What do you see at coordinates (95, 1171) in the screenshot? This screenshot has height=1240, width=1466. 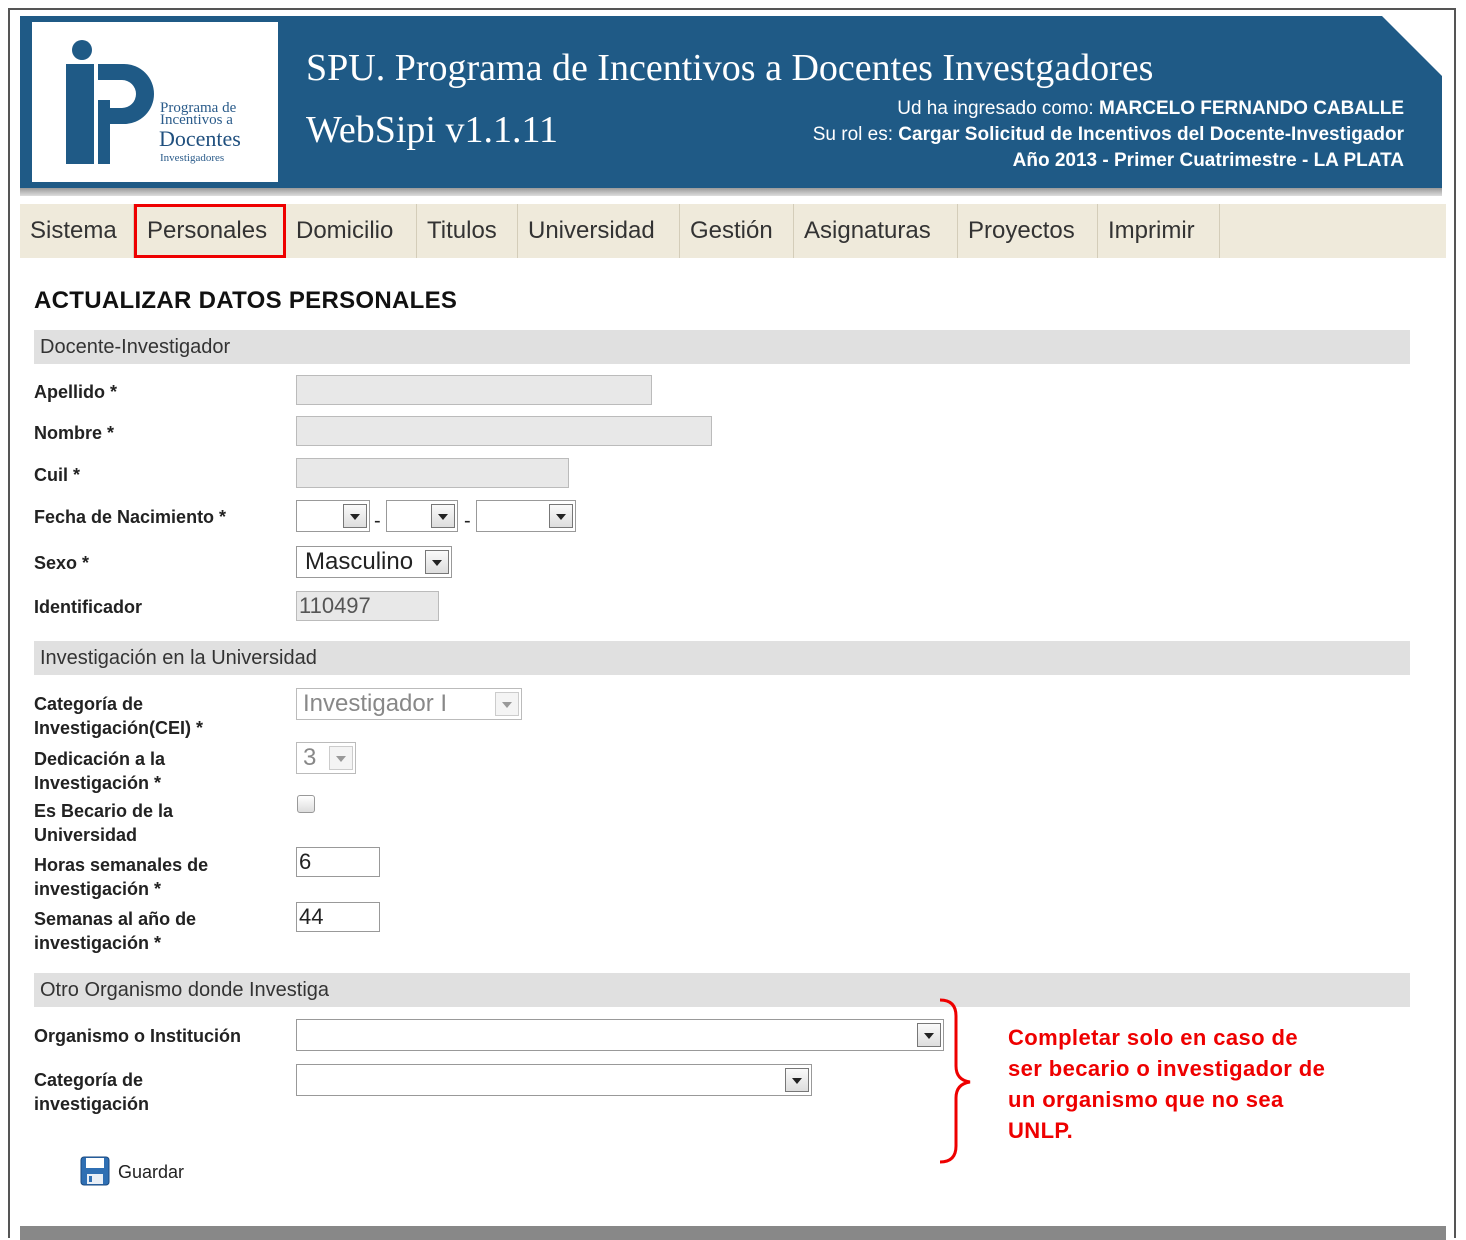 I see `floppy-disk-icon` at bounding box center [95, 1171].